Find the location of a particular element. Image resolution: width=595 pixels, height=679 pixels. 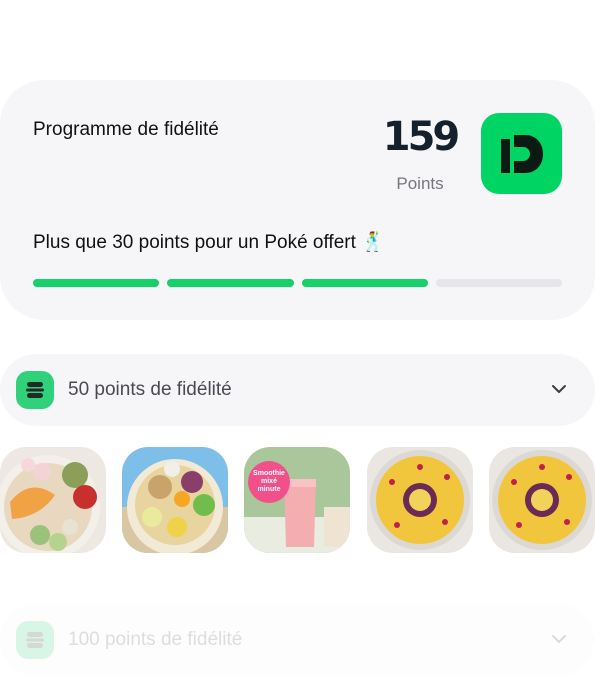

reward-item-poke-chicken is located at coordinates (175, 500).